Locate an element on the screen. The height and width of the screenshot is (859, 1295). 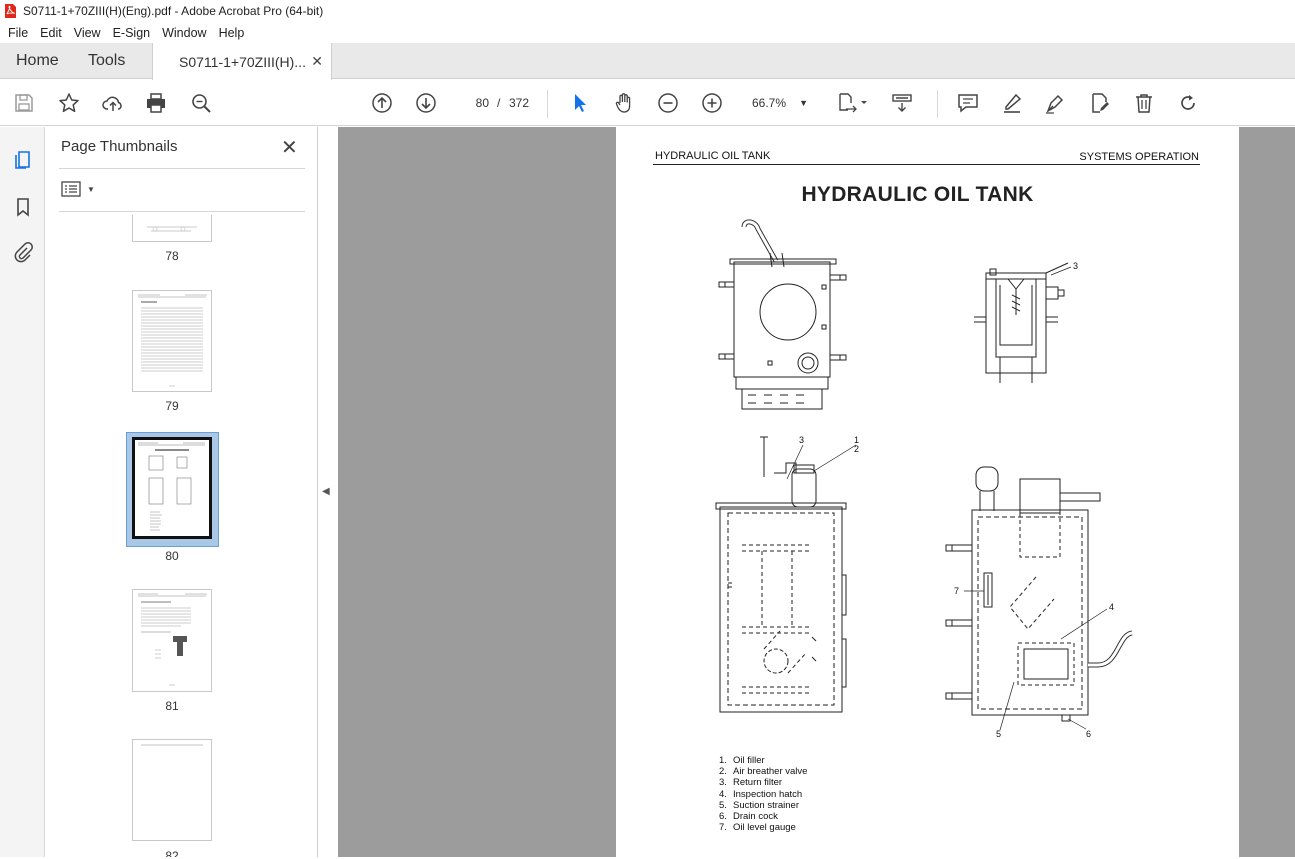
thumbnail-label: 79 is located at coordinates (172, 406).